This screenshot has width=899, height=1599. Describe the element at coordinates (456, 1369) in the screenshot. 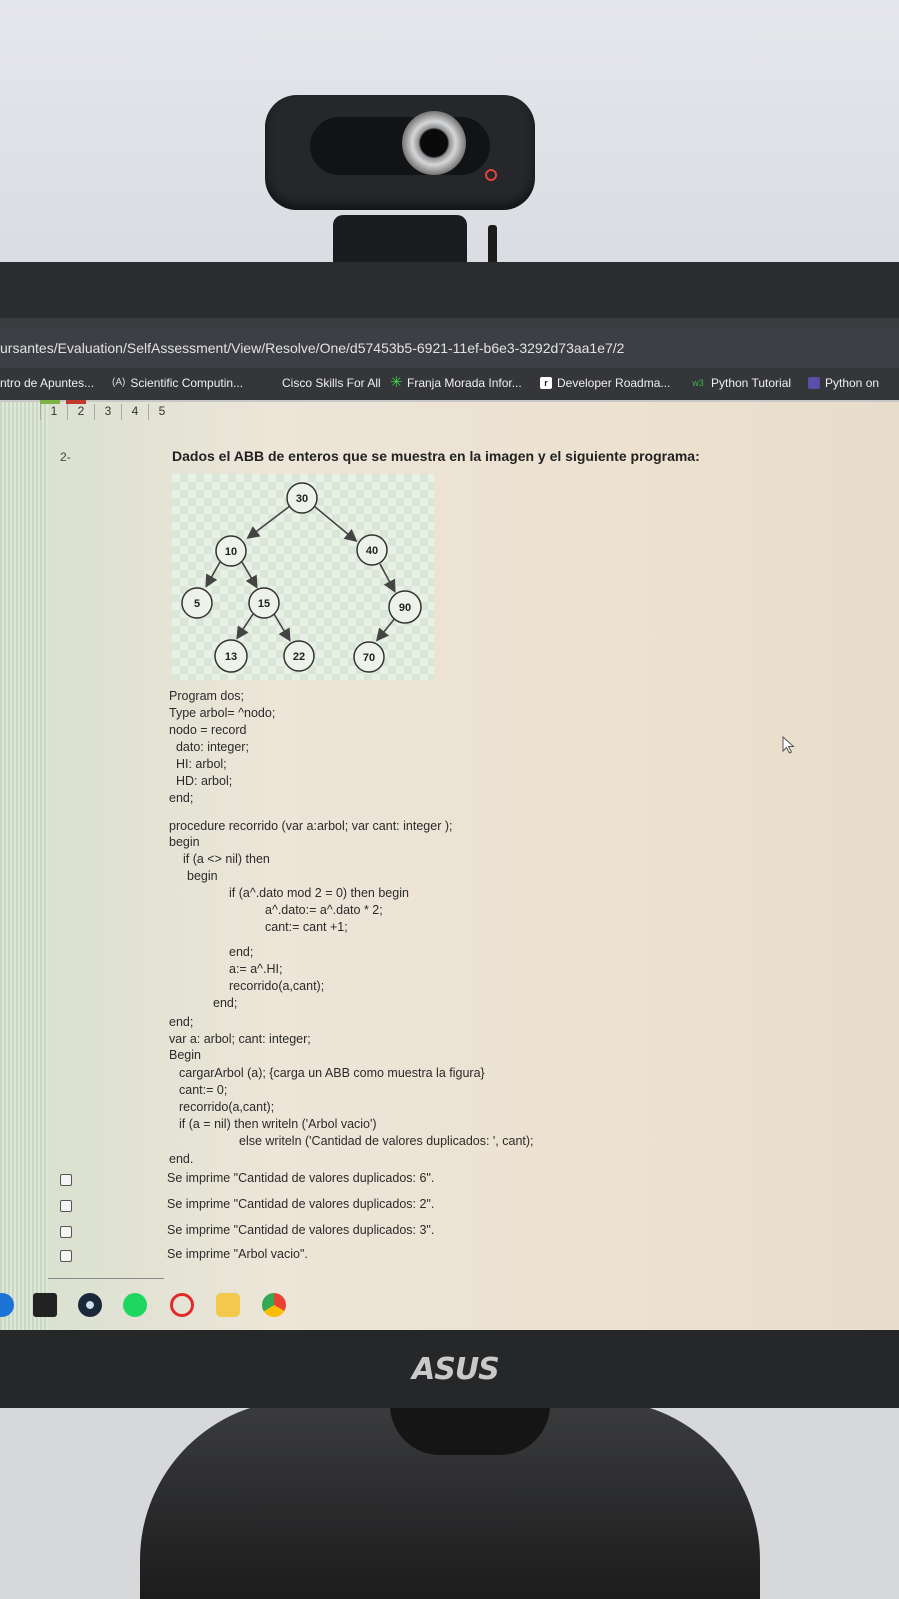

I see `monitor-brand-logo: ASUS` at that location.